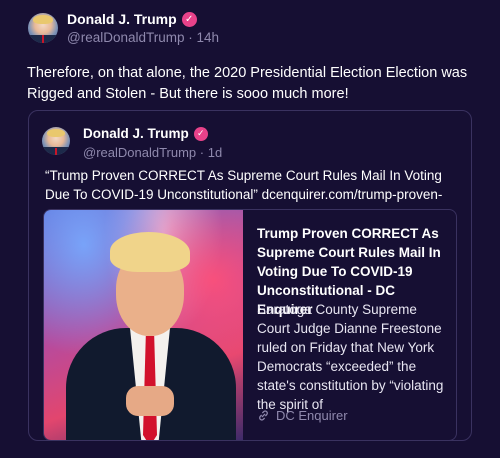  I want to click on author-name: Donald J. Trump, so click(122, 19).